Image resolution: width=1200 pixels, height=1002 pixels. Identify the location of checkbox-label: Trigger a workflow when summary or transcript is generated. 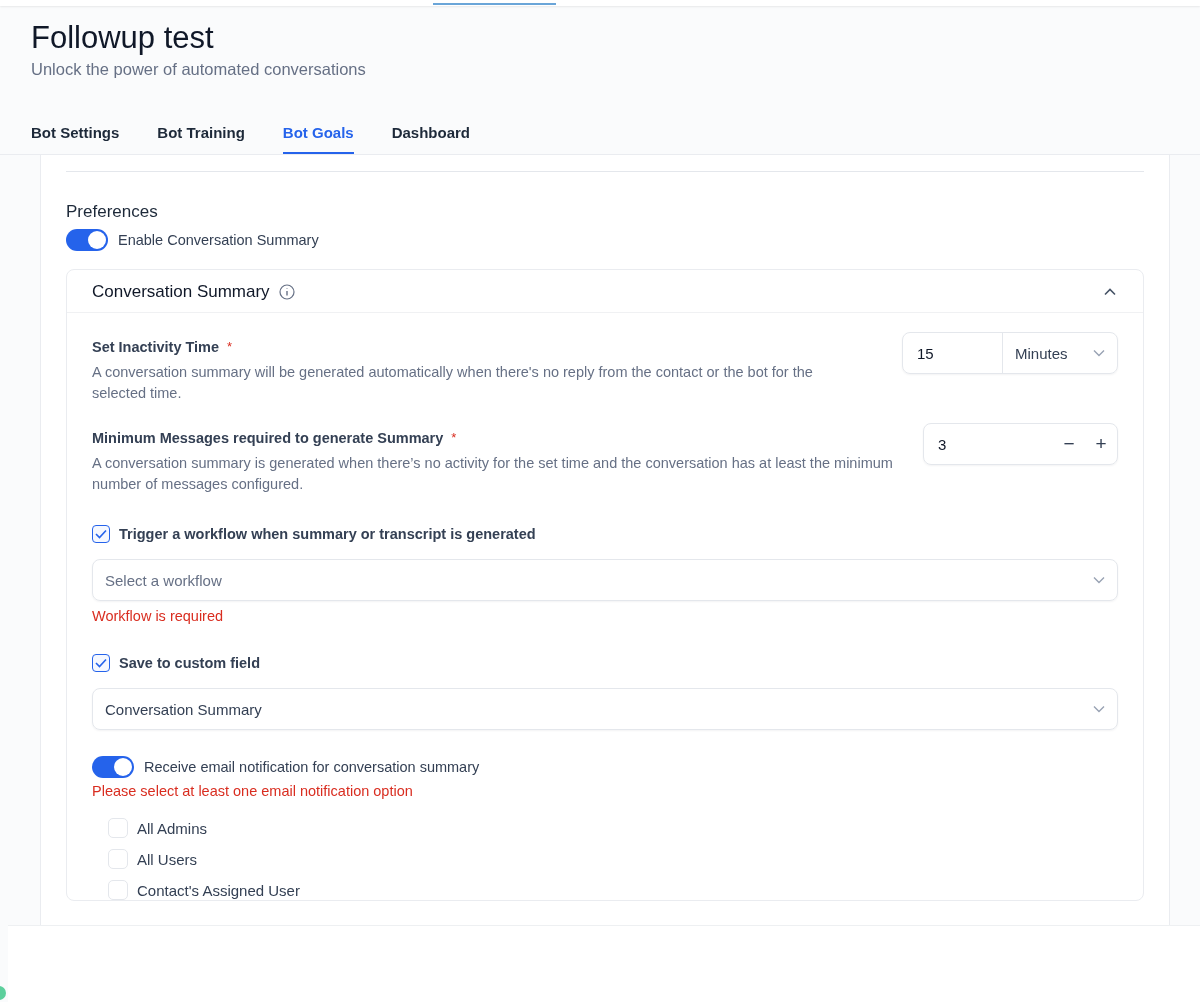
(327, 534).